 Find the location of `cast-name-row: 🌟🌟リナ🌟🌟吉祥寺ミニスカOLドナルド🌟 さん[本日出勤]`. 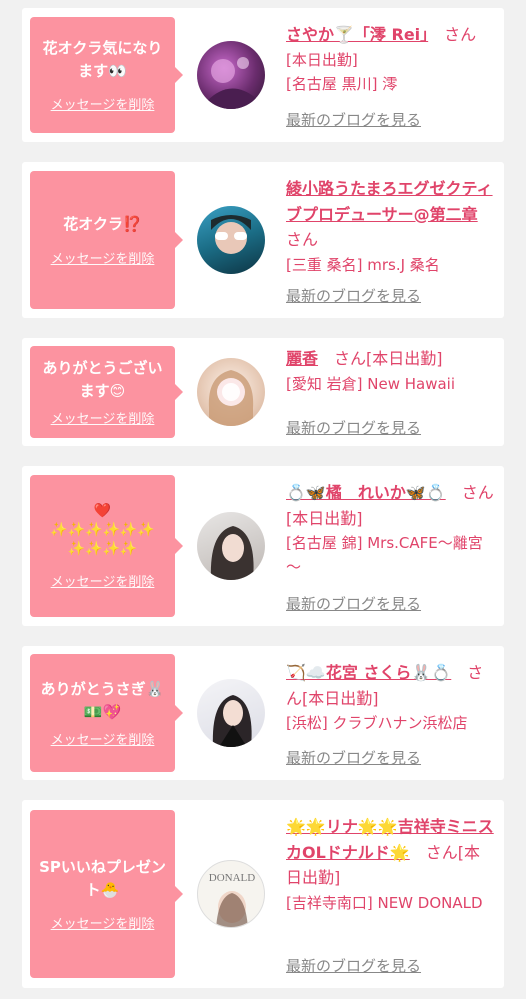

cast-name-row: 🌟🌟リナ🌟🌟吉祥寺ミニスカOLドナルド🌟 さん[本日出勤] is located at coordinates (390, 852).